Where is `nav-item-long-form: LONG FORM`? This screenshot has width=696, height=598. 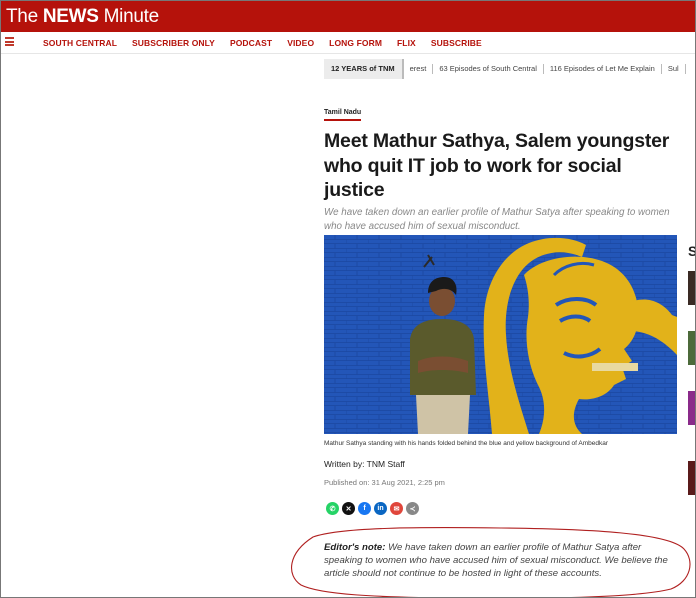
nav-item-long-form: LONG FORM is located at coordinates (355, 43).